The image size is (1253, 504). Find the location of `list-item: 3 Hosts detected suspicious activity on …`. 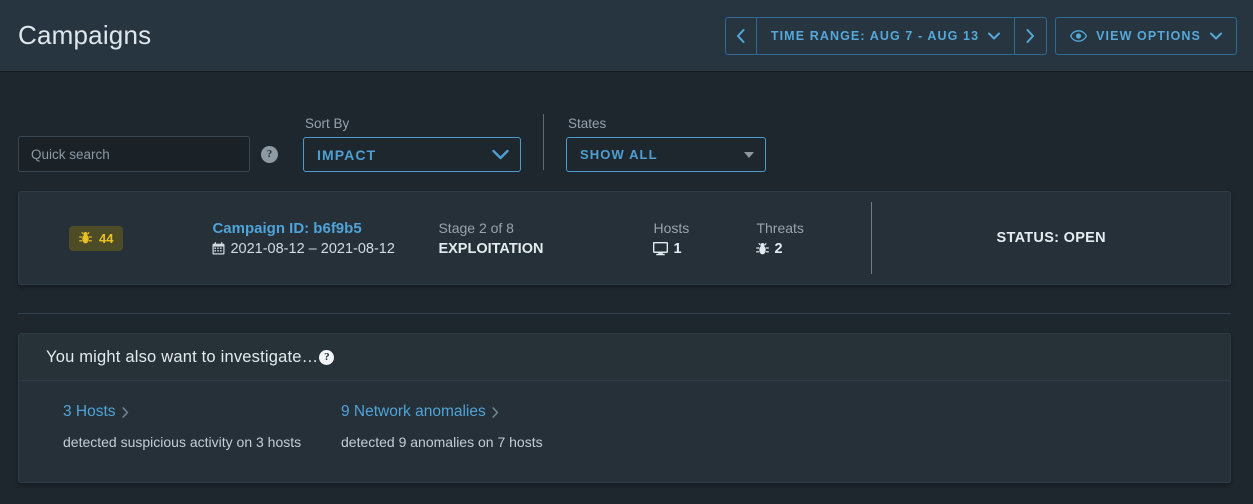

list-item: 3 Hosts detected suspicious activity on … is located at coordinates (202, 442).